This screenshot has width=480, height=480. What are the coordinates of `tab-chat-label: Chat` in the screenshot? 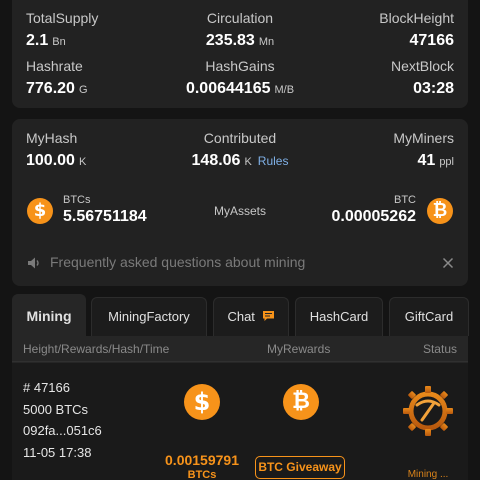 It's located at (241, 316).